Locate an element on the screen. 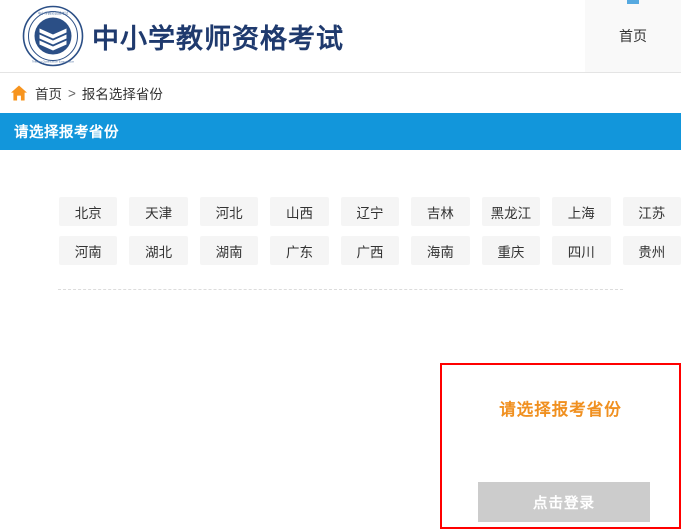 Image resolution: width=681 pixels, height=529 pixels. breadcrumb-item-current: 报名选择省份 is located at coordinates (122, 94).